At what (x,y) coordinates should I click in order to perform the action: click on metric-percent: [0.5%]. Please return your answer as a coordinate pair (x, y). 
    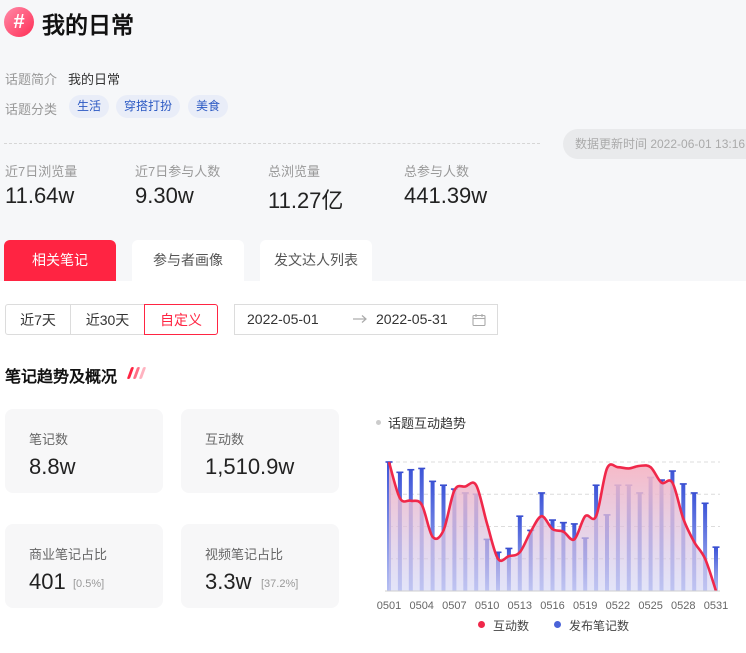
    Looking at the image, I should click on (89, 584).